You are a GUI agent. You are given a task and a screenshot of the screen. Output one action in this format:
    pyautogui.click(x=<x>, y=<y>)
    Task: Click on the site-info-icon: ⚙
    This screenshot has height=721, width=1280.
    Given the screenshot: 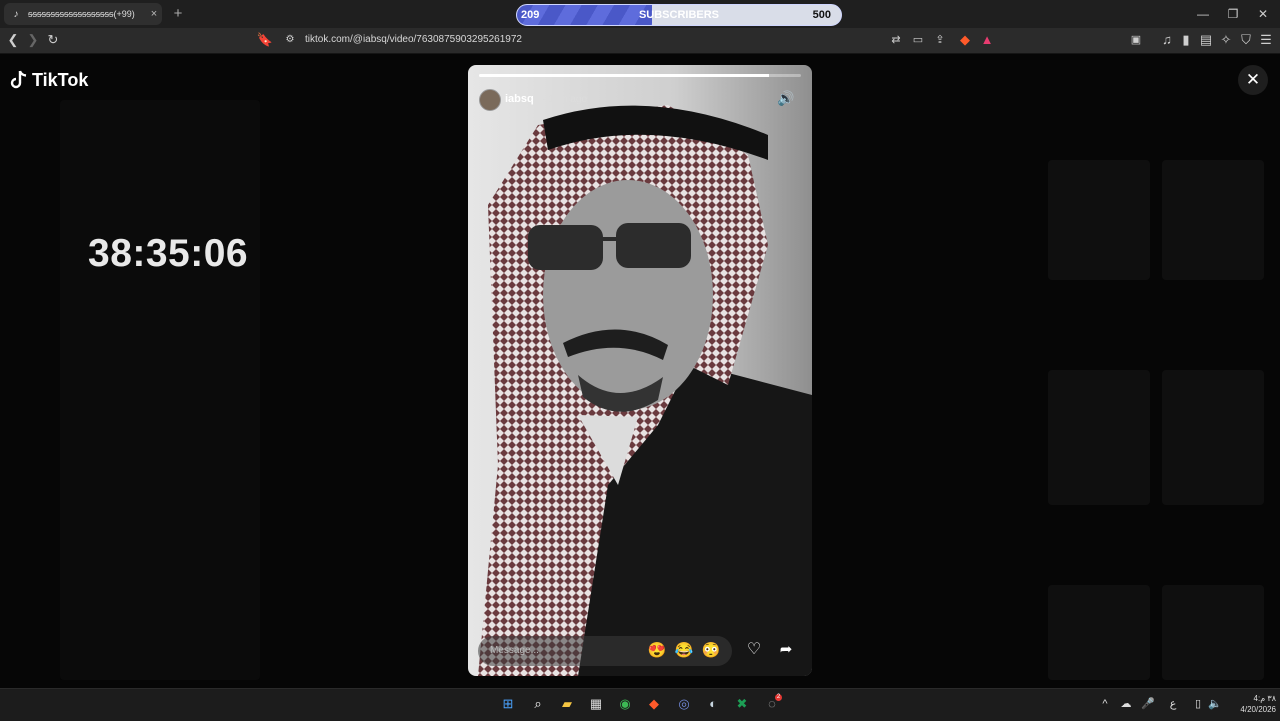 What is the action you would take?
    pyautogui.click(x=290, y=40)
    